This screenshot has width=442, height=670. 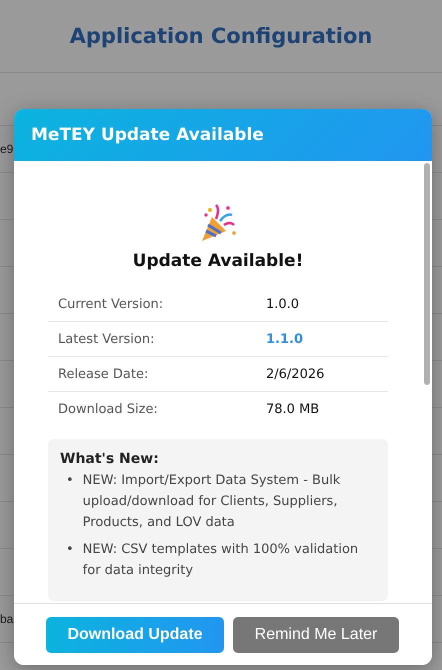 What do you see at coordinates (293, 409) in the screenshot?
I see `detail-value: 78.0 MB` at bounding box center [293, 409].